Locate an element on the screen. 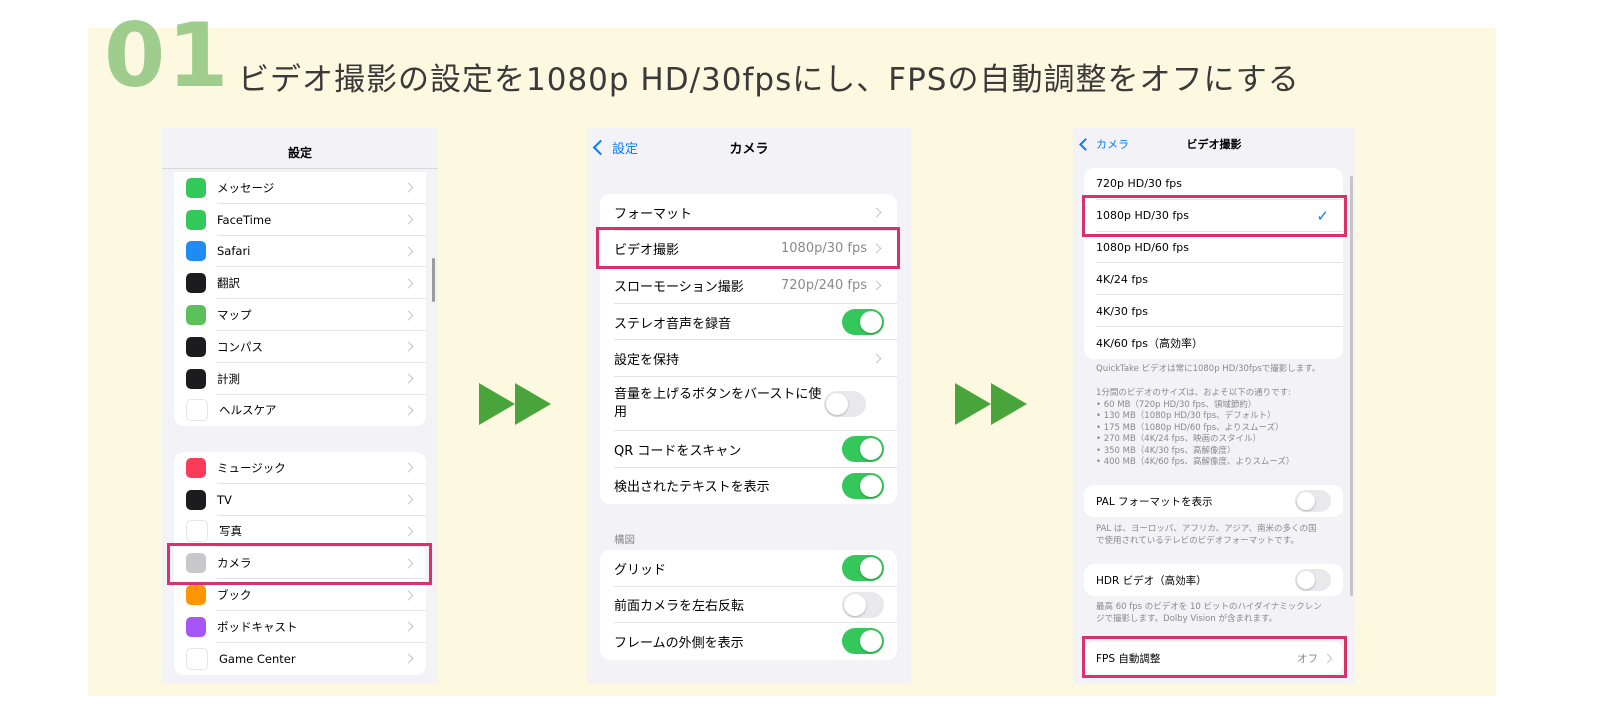 The width and height of the screenshot is (1600, 720). settings-item-label: 計測 is located at coordinates (228, 378).